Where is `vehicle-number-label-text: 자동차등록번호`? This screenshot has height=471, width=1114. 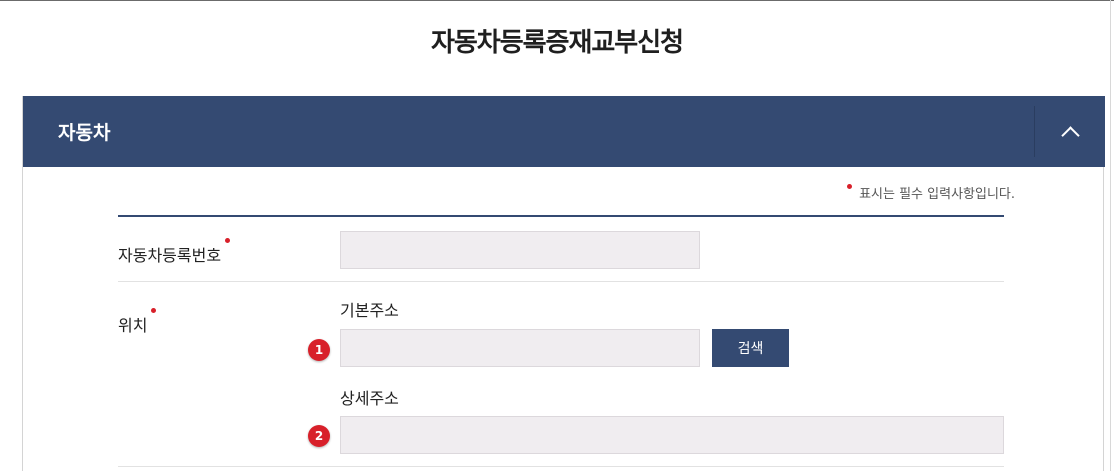
vehicle-number-label-text: 자동차등록번호 is located at coordinates (170, 255).